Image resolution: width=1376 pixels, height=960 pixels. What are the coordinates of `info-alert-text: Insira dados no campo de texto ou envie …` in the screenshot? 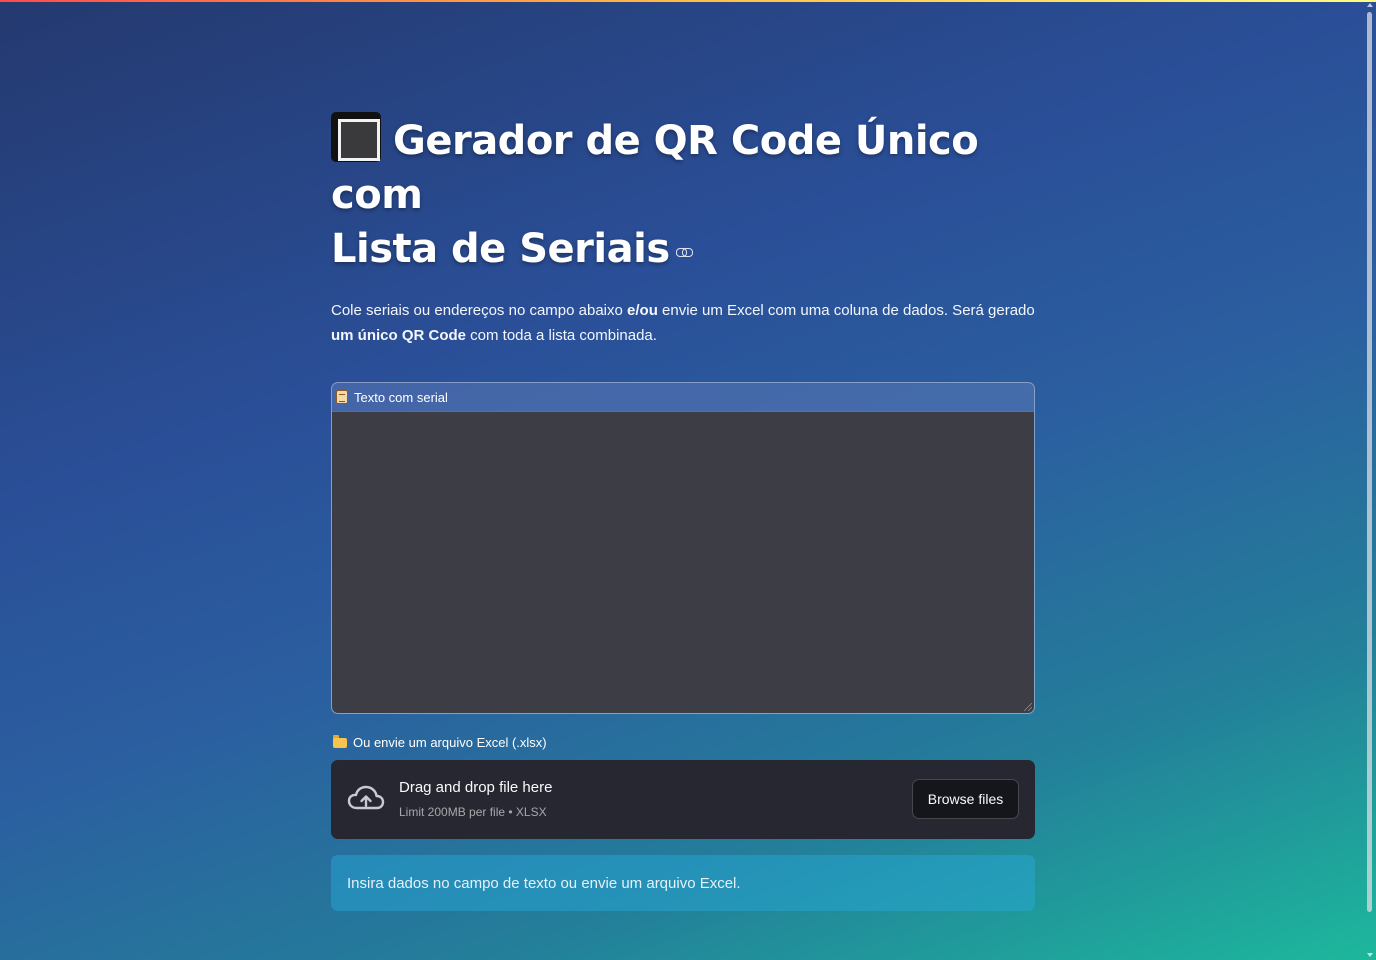 It's located at (544, 883).